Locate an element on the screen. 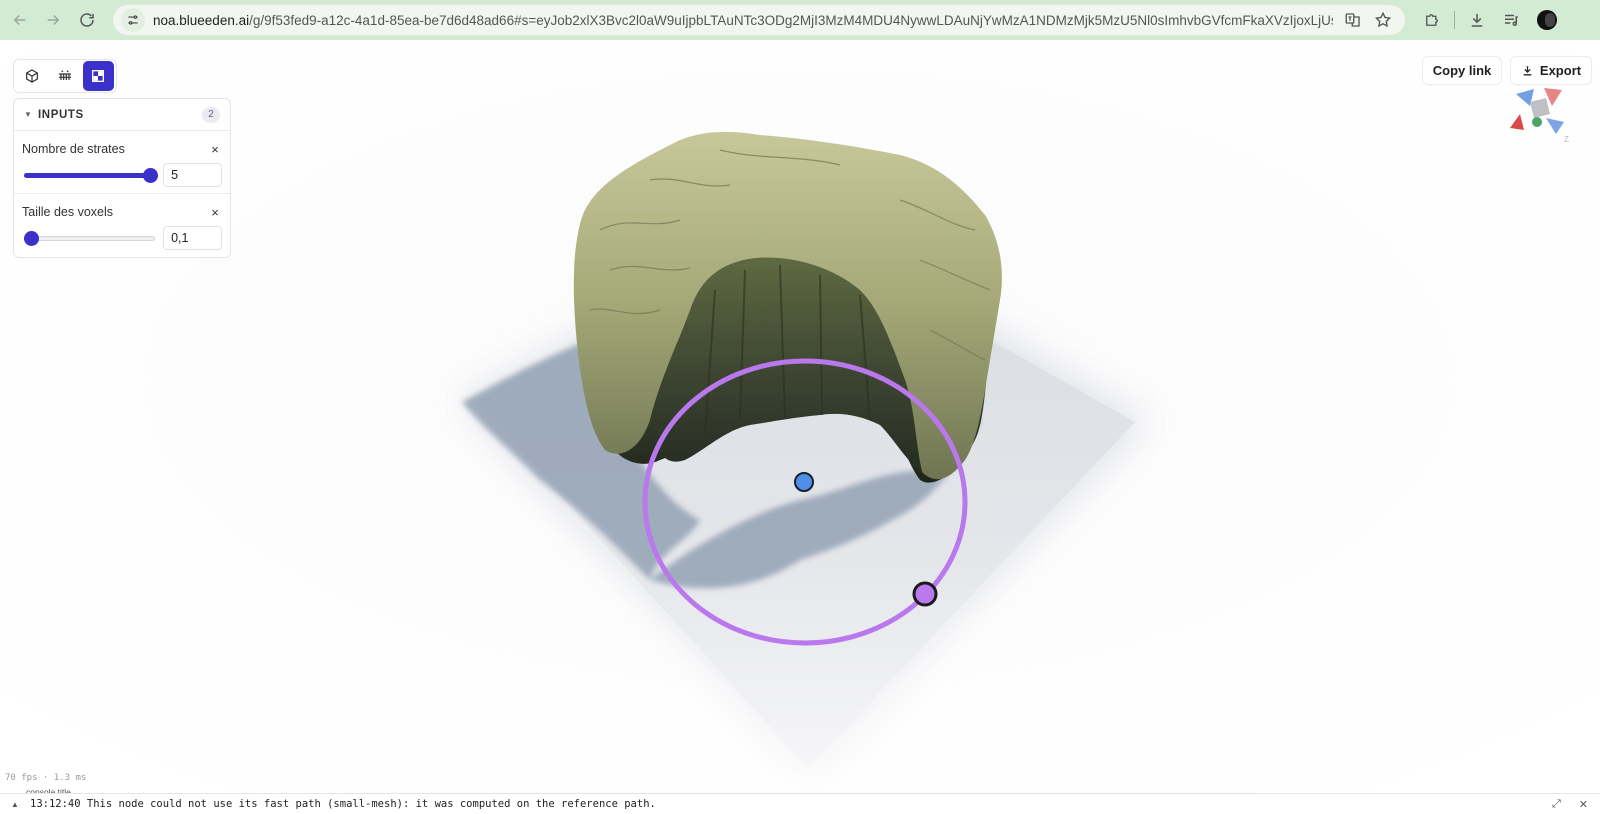 This screenshot has width=1600, height=814. param-nombre-de-strates: Nombre de strates × 5 is located at coordinates (122, 162).